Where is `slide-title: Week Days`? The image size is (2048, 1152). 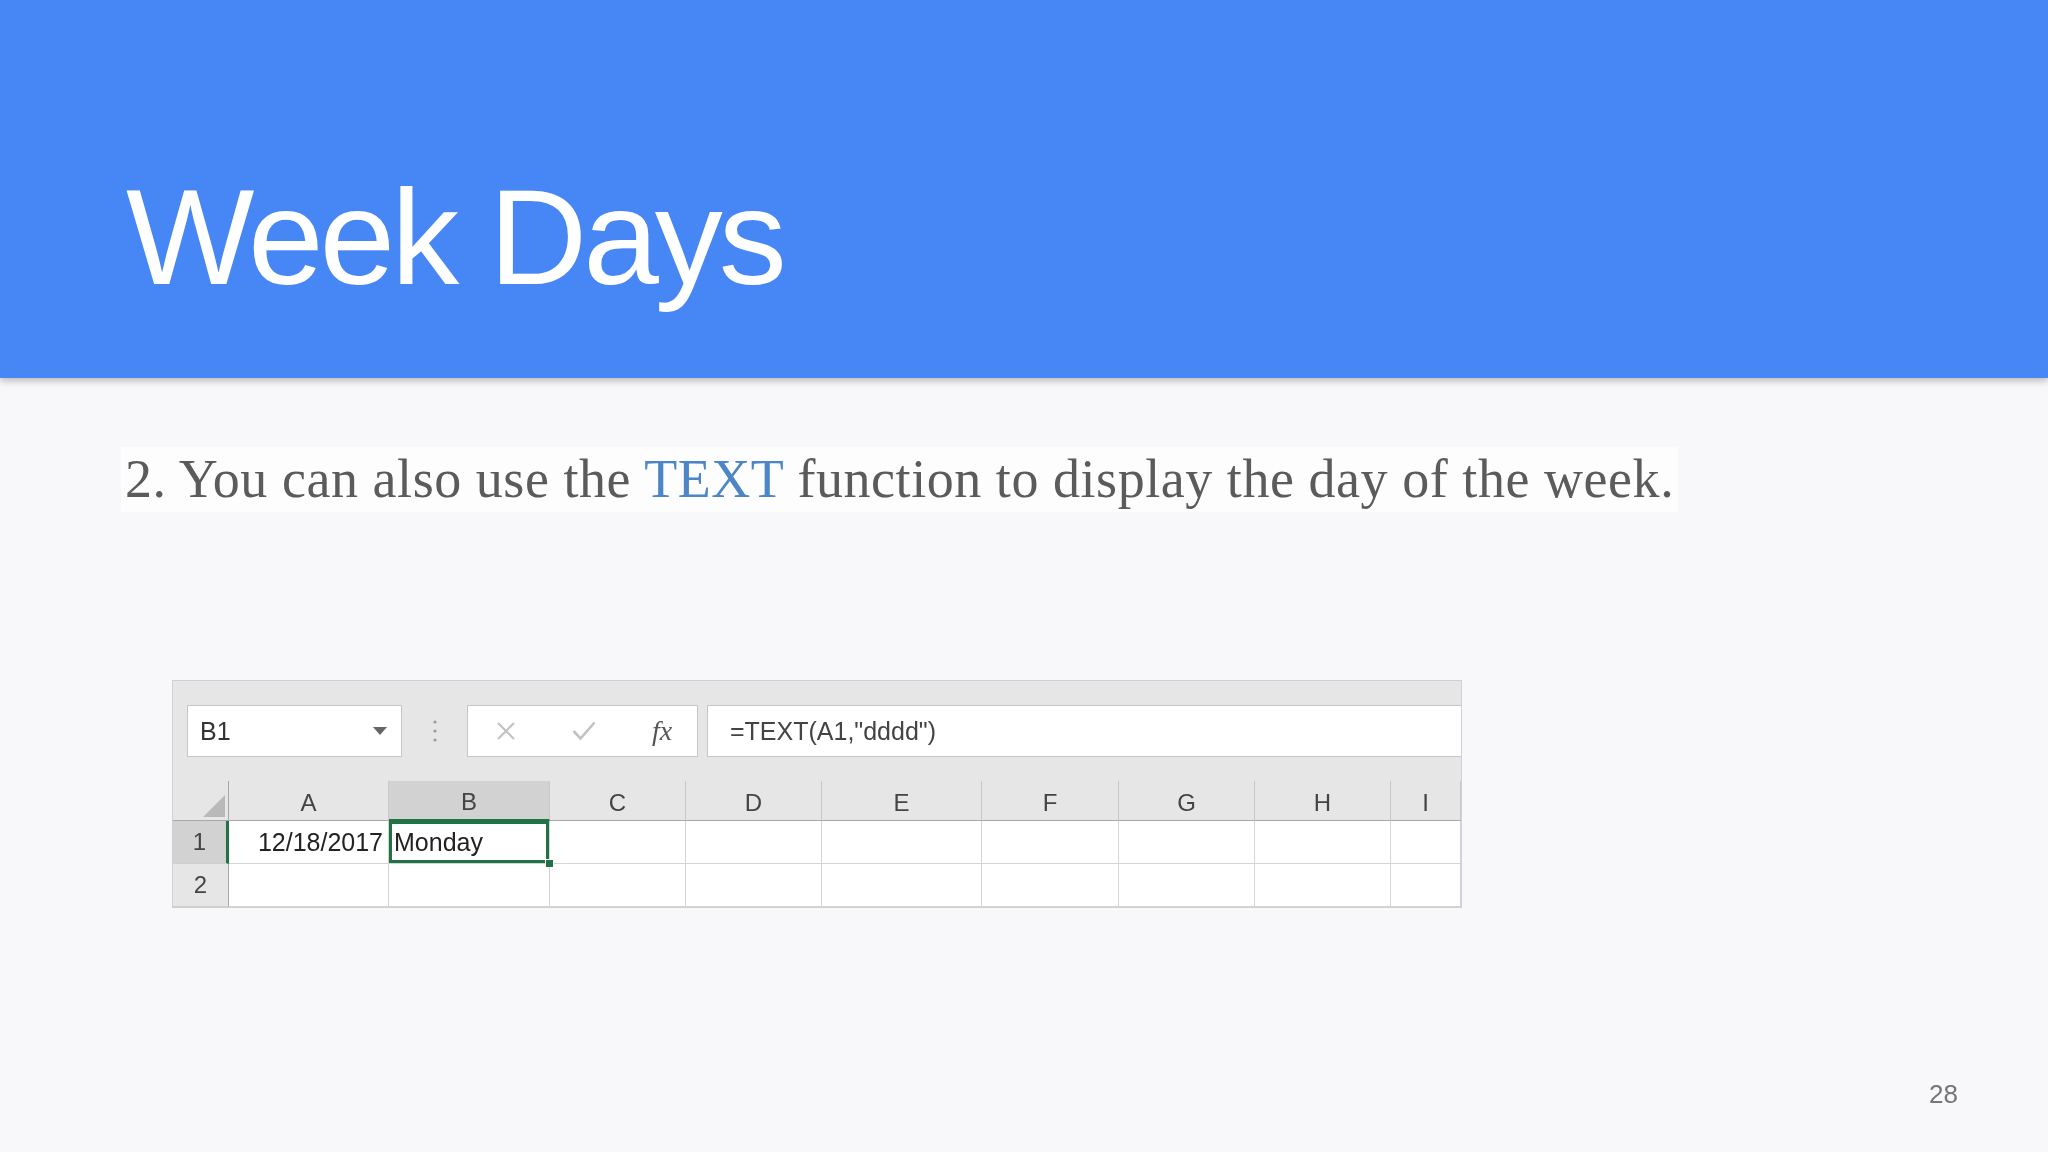
slide-title: Week Days is located at coordinates (455, 237).